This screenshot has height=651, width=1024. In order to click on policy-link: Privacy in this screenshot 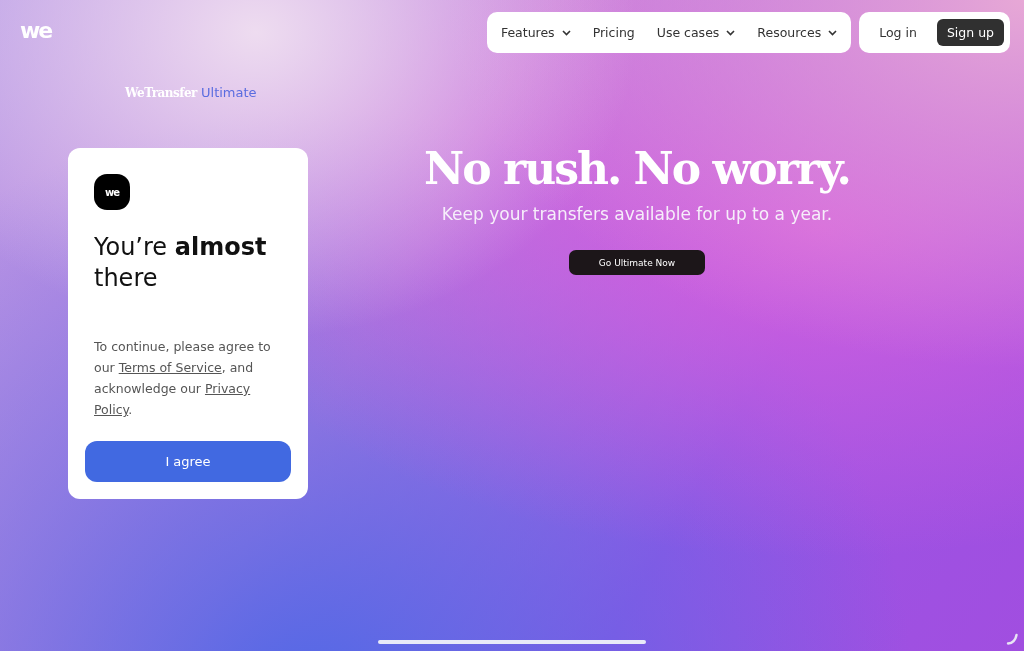, I will do `click(227, 388)`.